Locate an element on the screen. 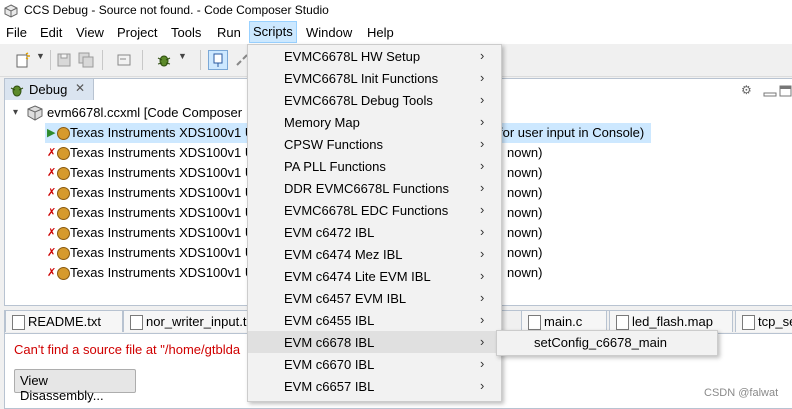 This screenshot has height=409, width=792. tab-label: led_flash.map is located at coordinates (672, 321).